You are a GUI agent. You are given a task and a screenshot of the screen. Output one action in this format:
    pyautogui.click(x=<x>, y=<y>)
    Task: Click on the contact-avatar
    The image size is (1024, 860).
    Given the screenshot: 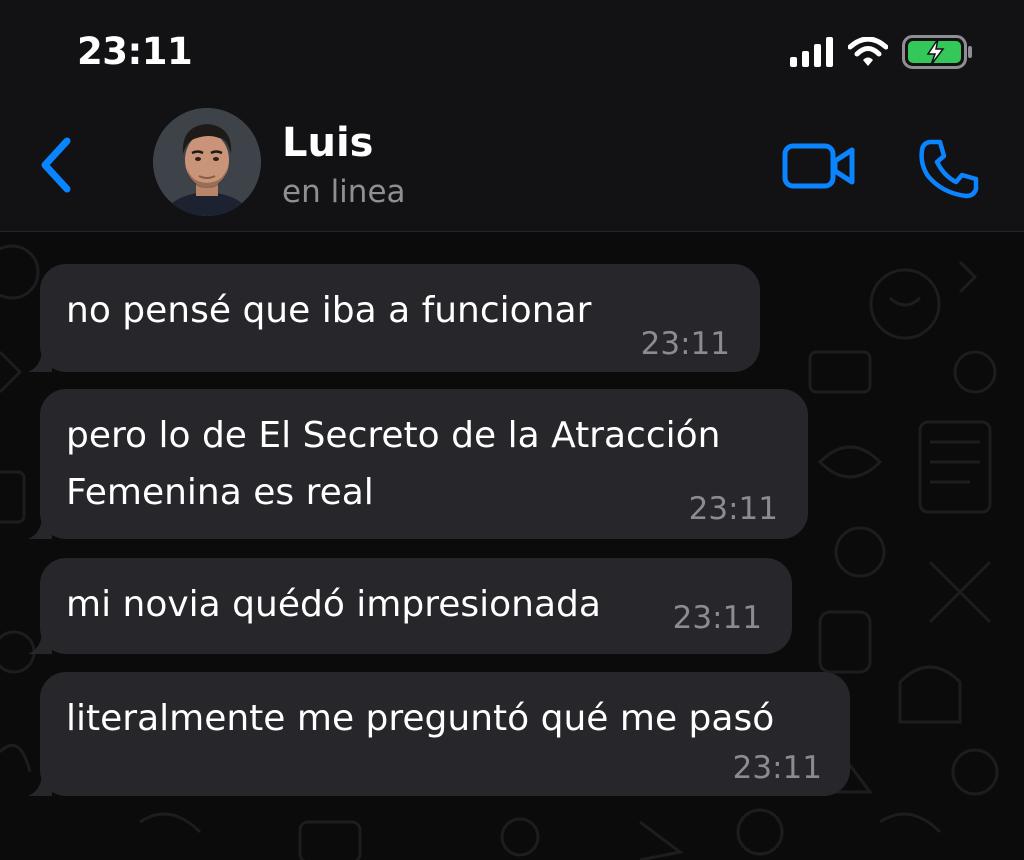 What is the action you would take?
    pyautogui.click(x=207, y=162)
    